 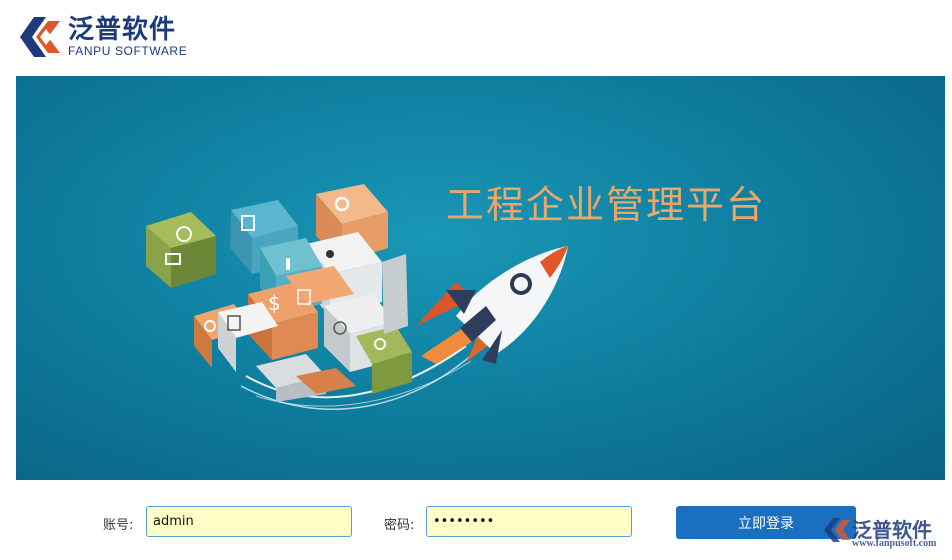 I want to click on fanpu-watermark-icon, so click(x=837, y=530).